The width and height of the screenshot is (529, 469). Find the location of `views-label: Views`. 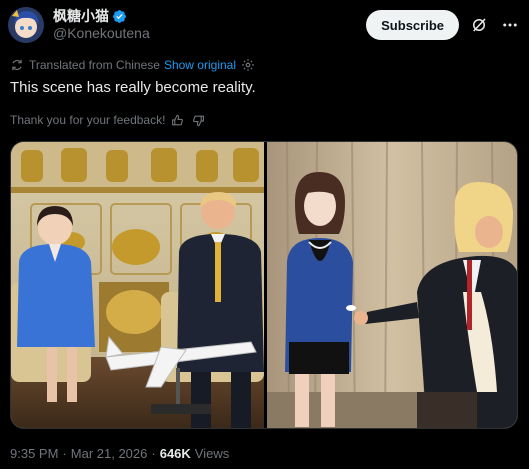

views-label: Views is located at coordinates (212, 453).